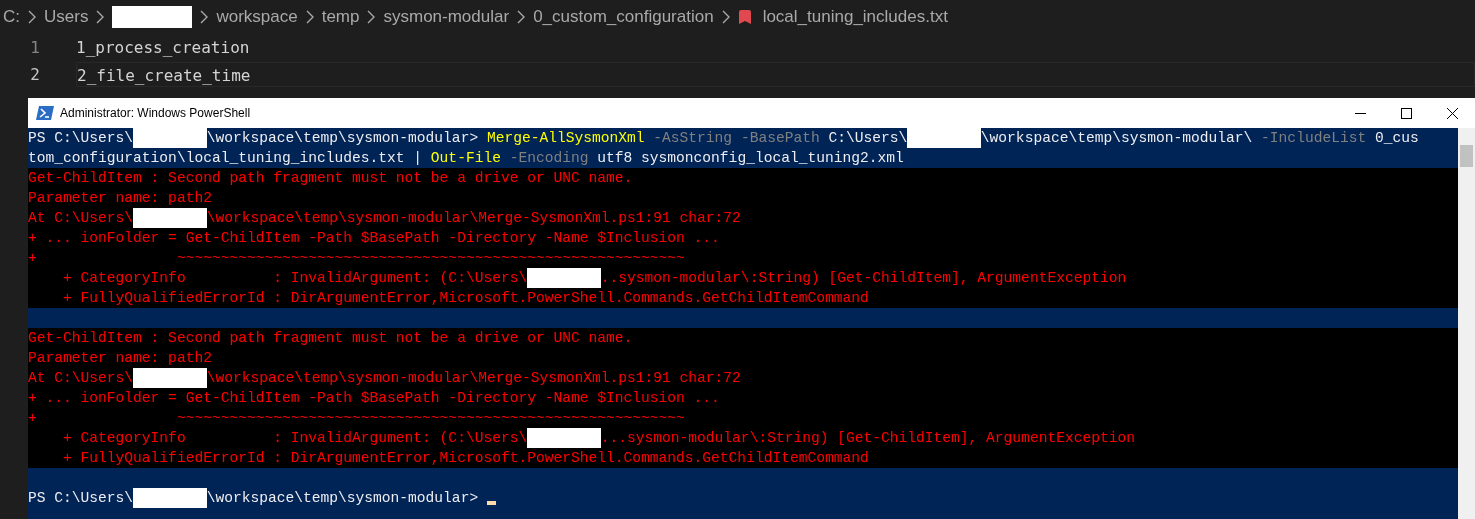  Describe the element at coordinates (1116, 138) in the screenshot. I see `console-text: \workspace\temp\sysmon-modular\` at that location.